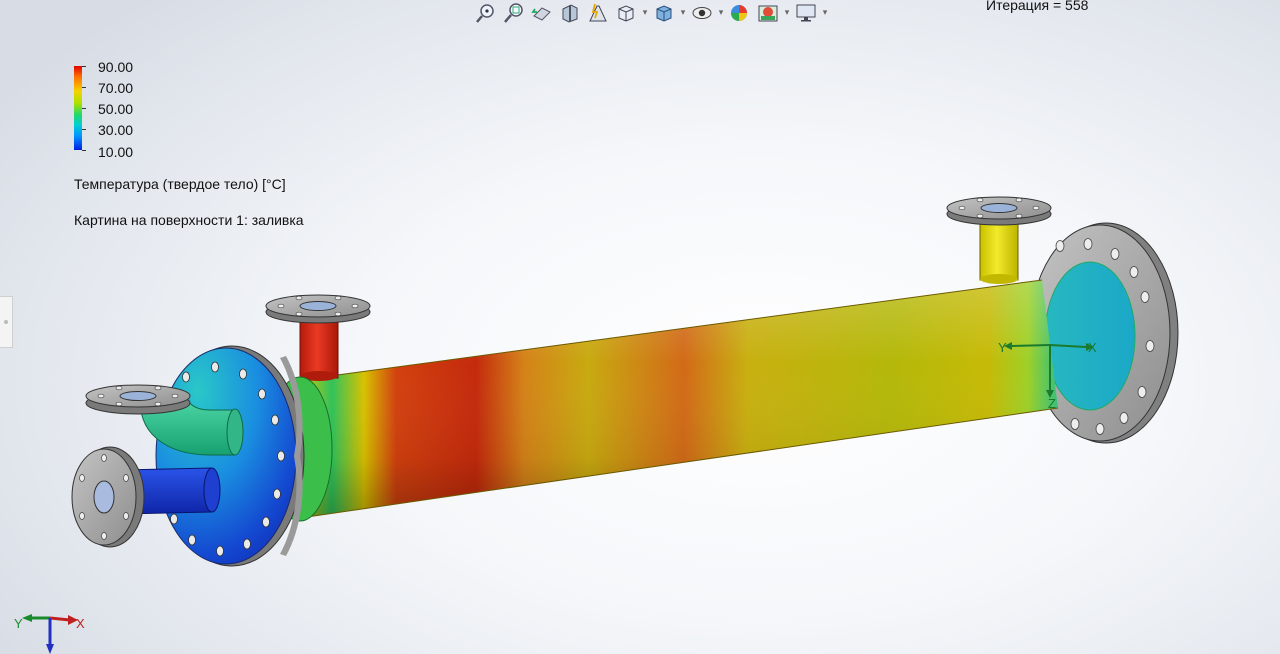 This screenshot has height=654, width=1280. I want to click on local-z-label: Z, so click(1052, 403).